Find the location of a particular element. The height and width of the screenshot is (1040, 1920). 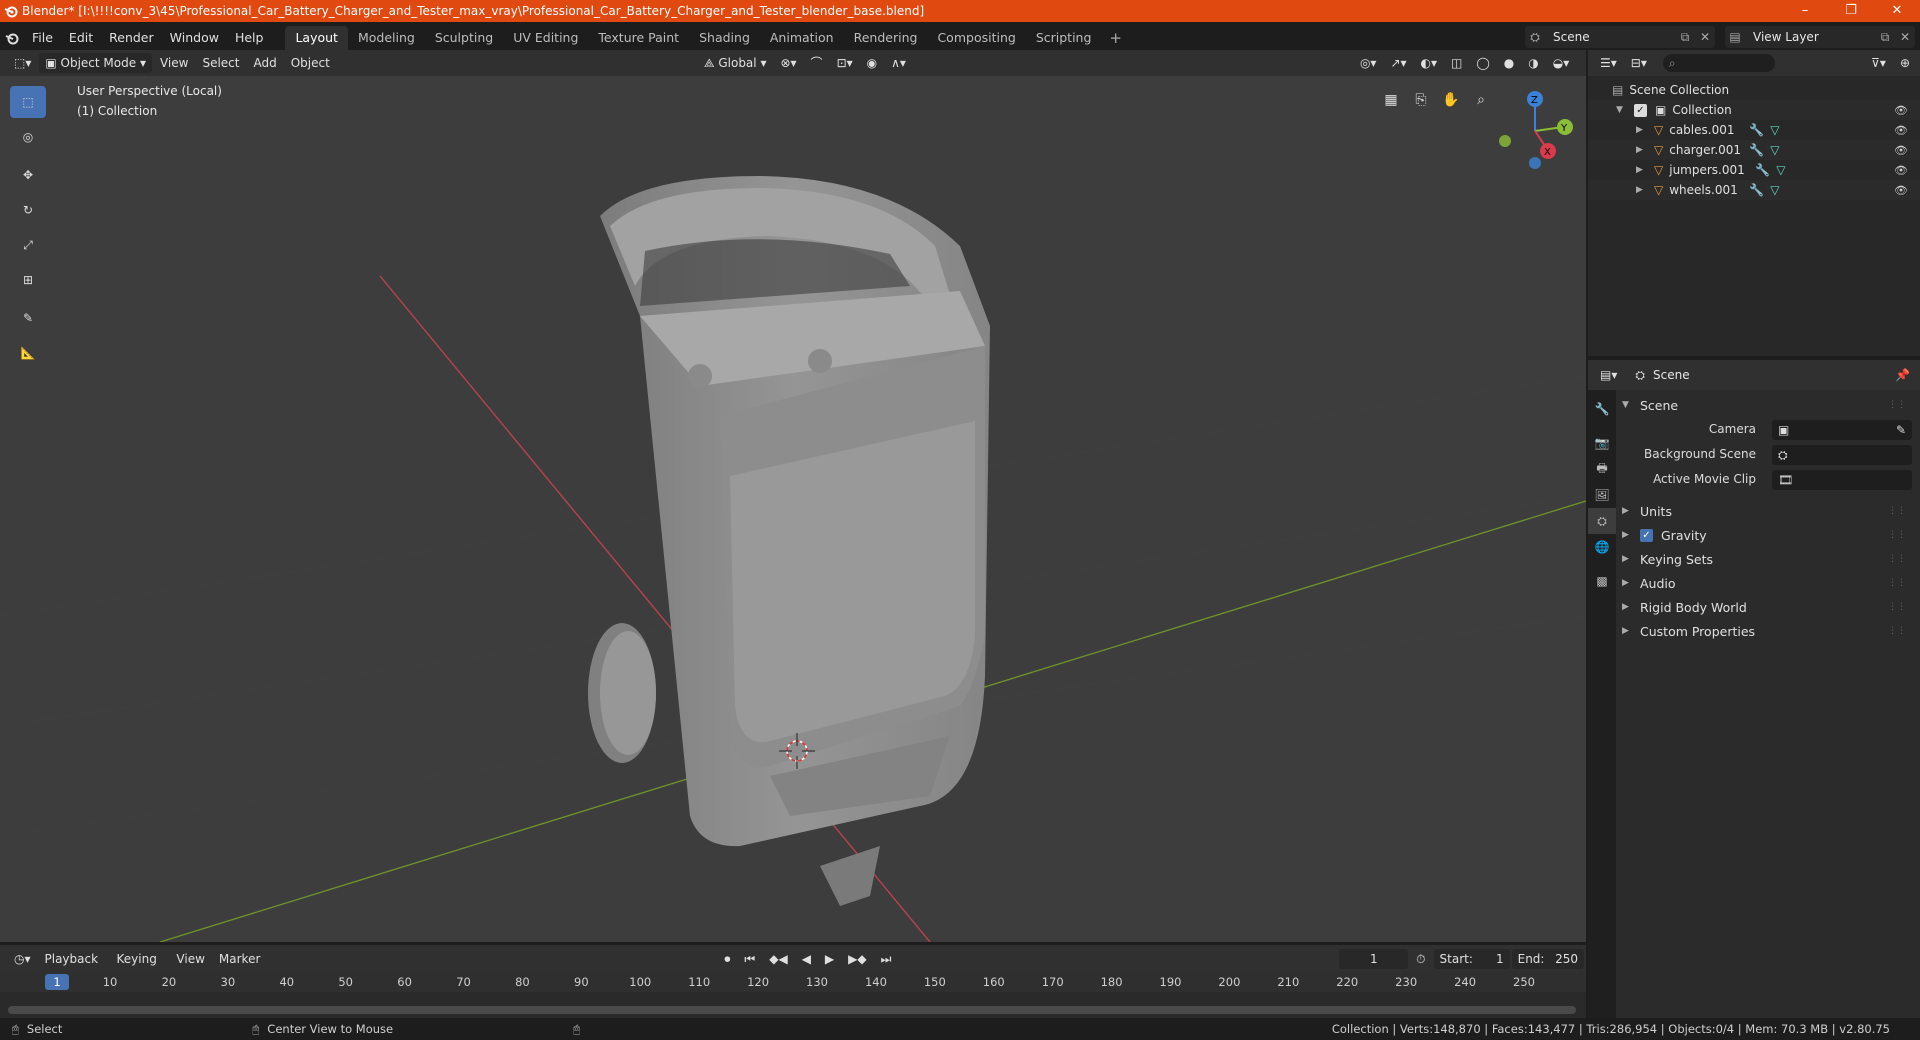

outliner-editor-icon: ☰▾ is located at coordinates (1608, 63).